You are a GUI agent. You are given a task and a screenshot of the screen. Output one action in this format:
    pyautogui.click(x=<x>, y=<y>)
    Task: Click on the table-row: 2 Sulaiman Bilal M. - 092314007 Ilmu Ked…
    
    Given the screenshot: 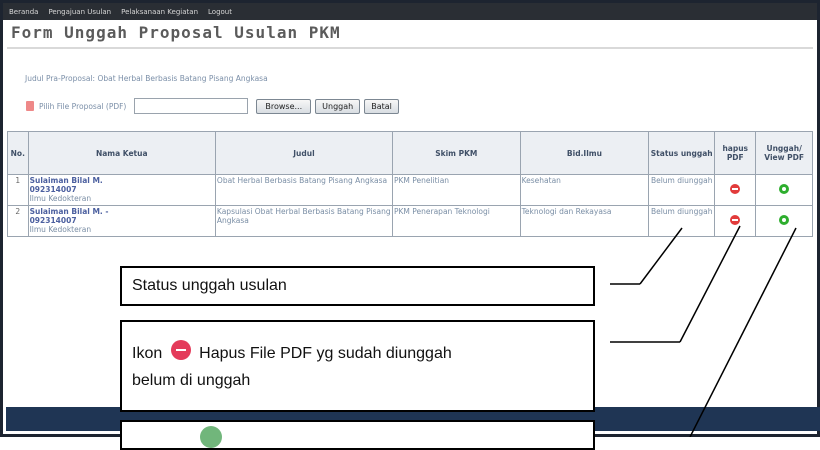 What is the action you would take?
    pyautogui.click(x=410, y=221)
    